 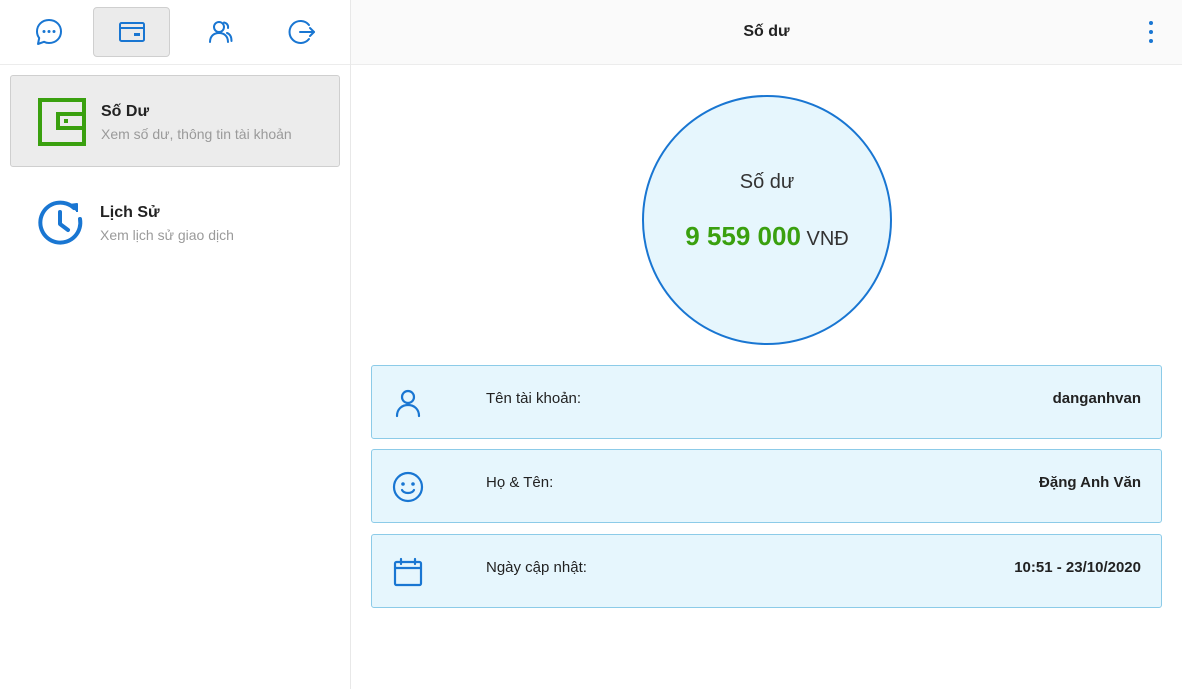 I want to click on history-clock-icon, so click(x=60, y=222).